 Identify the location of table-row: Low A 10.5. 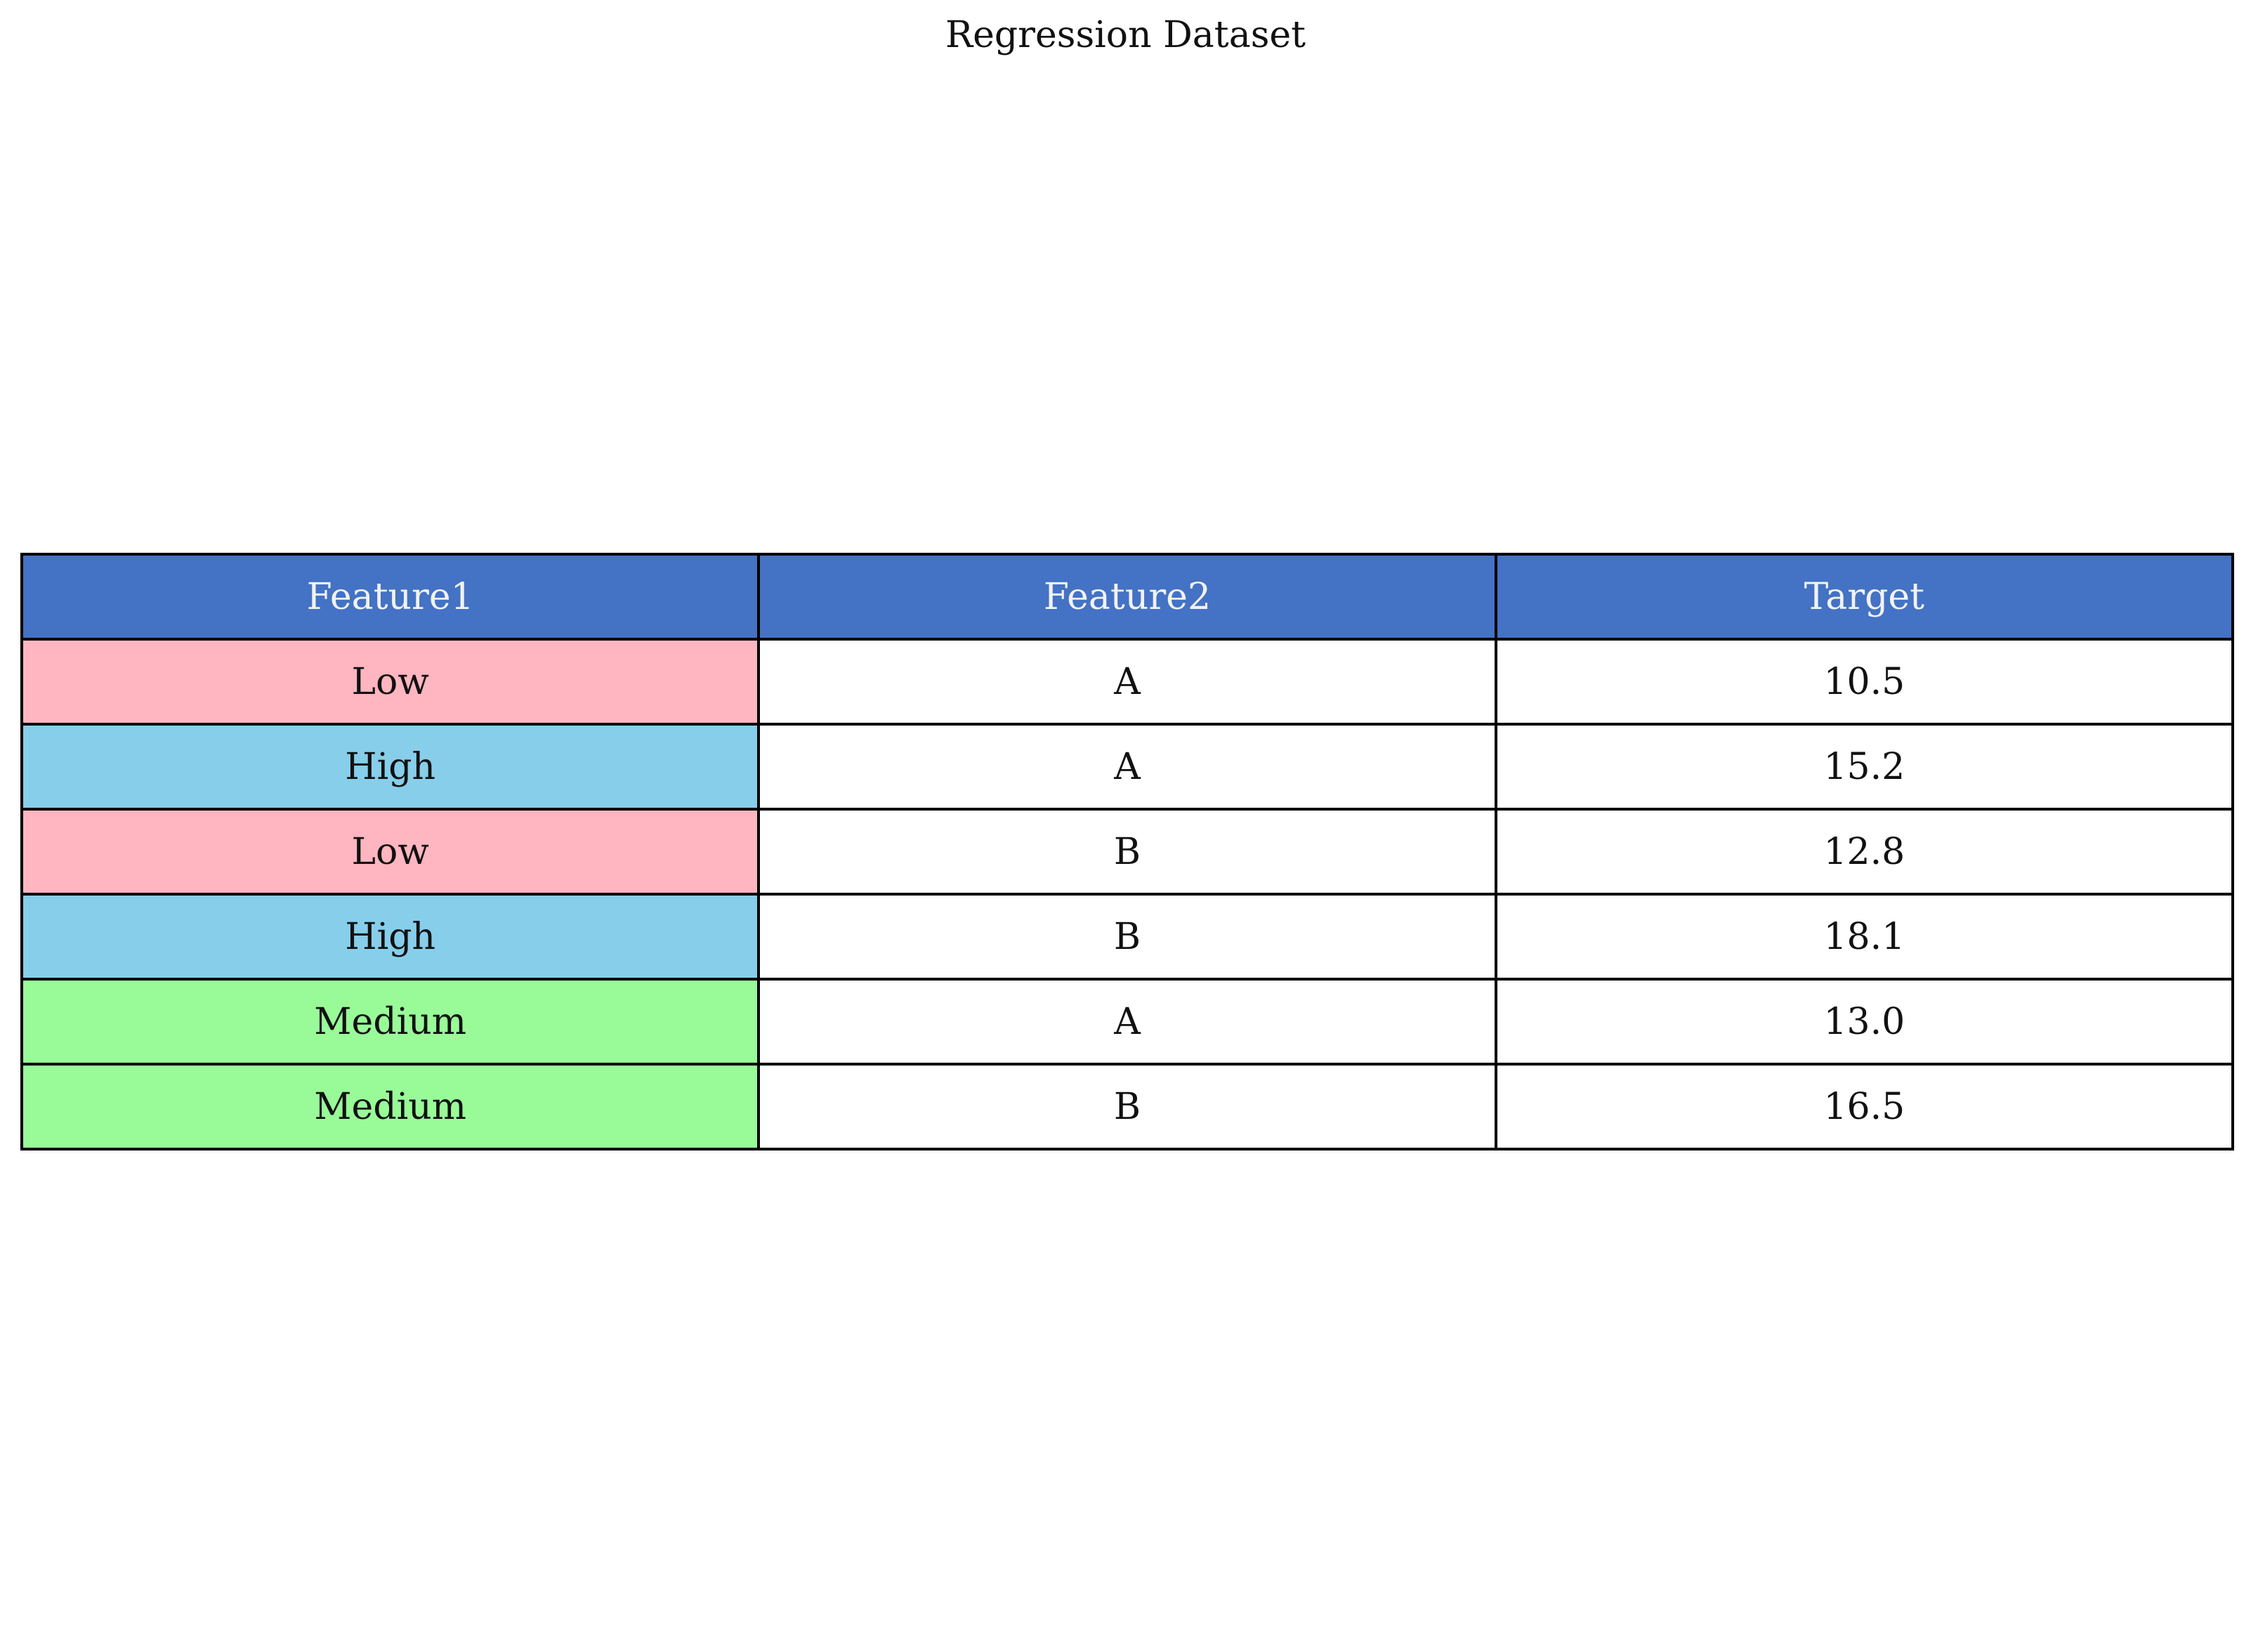
(1127, 682).